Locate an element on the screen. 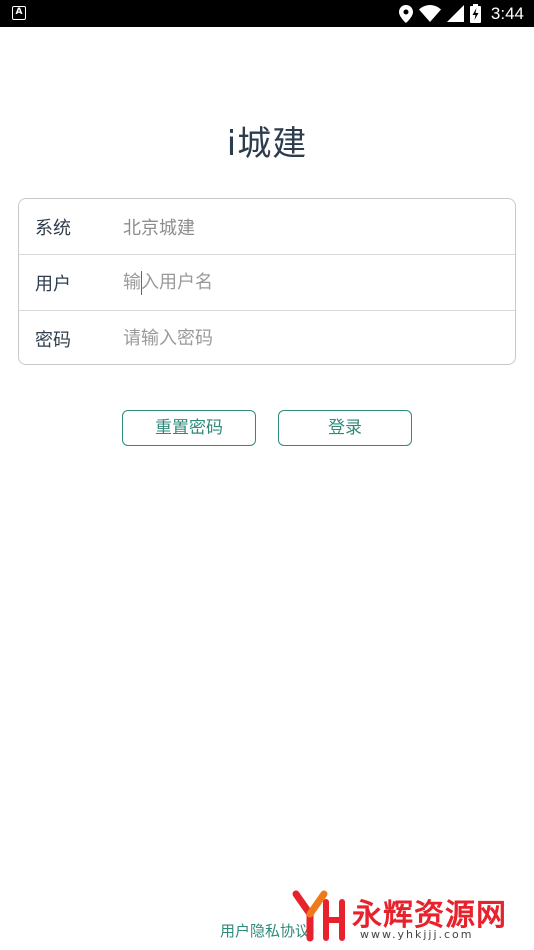 The height and width of the screenshot is (950, 534). status-bar: A 3:44 is located at coordinates (267, 13).